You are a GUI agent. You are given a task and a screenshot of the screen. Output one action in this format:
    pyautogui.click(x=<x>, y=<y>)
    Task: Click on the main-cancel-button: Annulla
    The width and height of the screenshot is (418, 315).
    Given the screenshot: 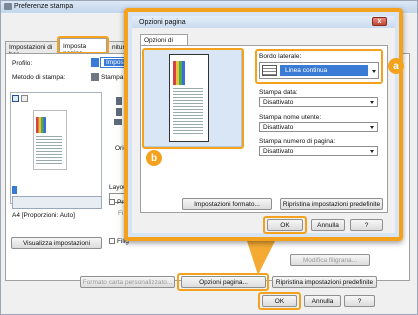 What is the action you would take?
    pyautogui.click(x=322, y=301)
    